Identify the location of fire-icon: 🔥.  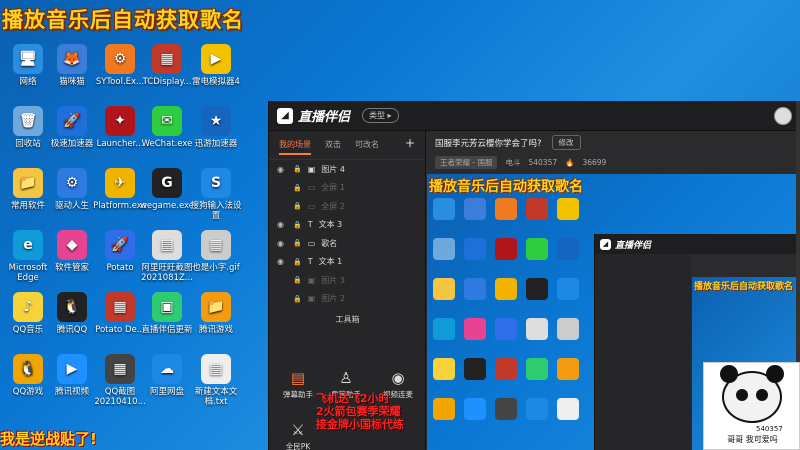
(570, 162).